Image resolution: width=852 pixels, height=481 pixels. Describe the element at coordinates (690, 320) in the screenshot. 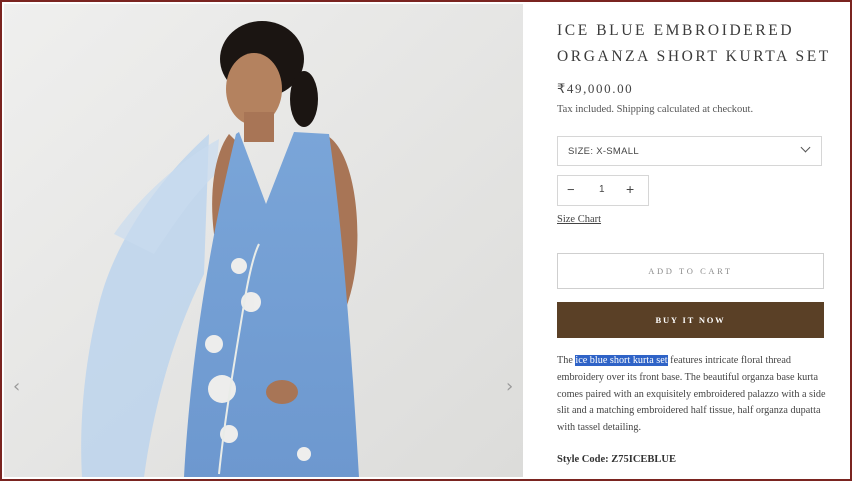

I see `buy-it-now-button: BUY IT NOW` at that location.